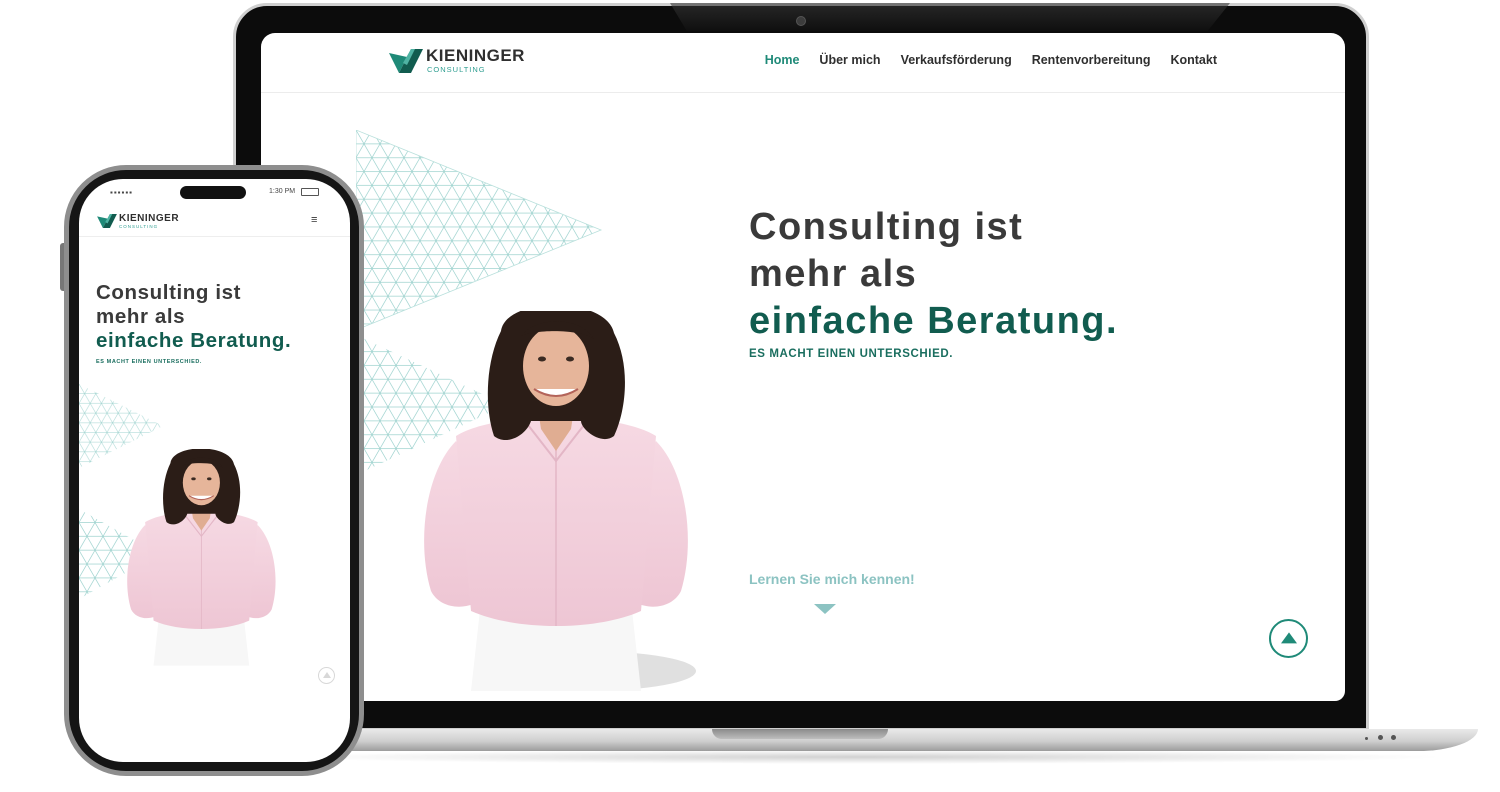 This screenshot has width=1500, height=792. Describe the element at coordinates (825, 609) in the screenshot. I see `triangle-down-icon` at that location.